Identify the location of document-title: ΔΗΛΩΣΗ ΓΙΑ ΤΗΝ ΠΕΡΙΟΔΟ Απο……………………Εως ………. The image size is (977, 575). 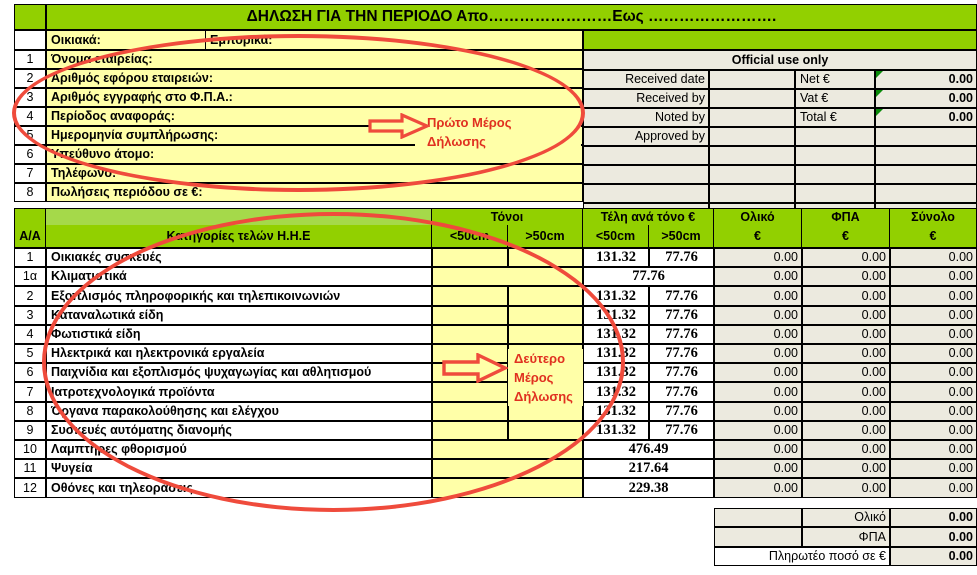
(511, 17).